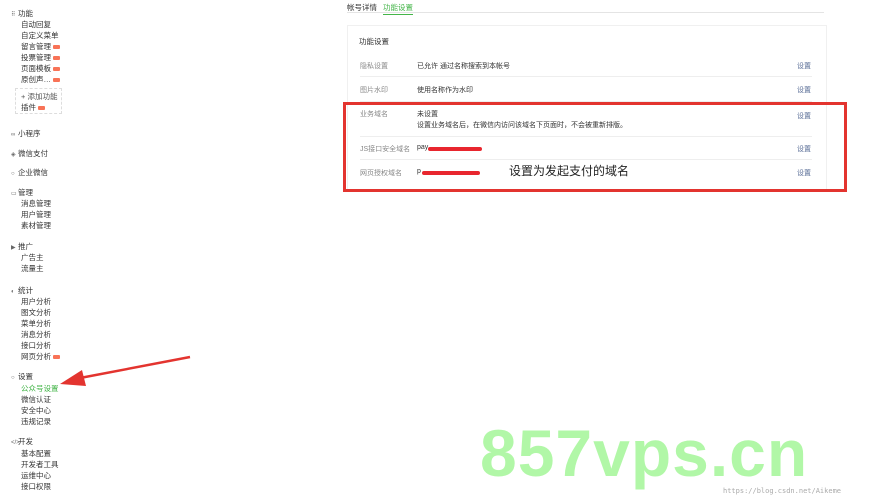 The height and width of the screenshot is (500, 895). I want to click on watermark-text: 857vps.cn, so click(644, 453).